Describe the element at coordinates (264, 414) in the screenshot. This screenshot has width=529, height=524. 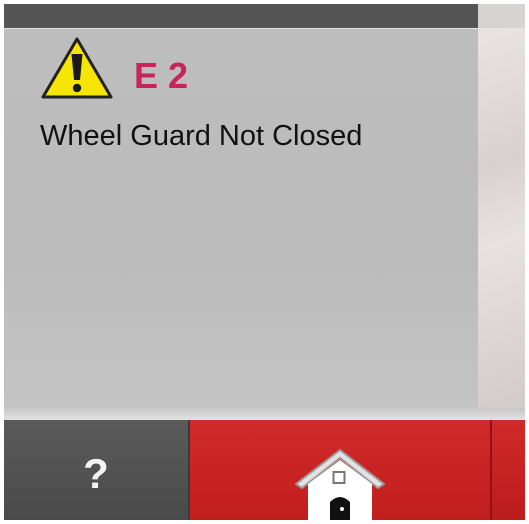
I see `toolbar-divider` at that location.